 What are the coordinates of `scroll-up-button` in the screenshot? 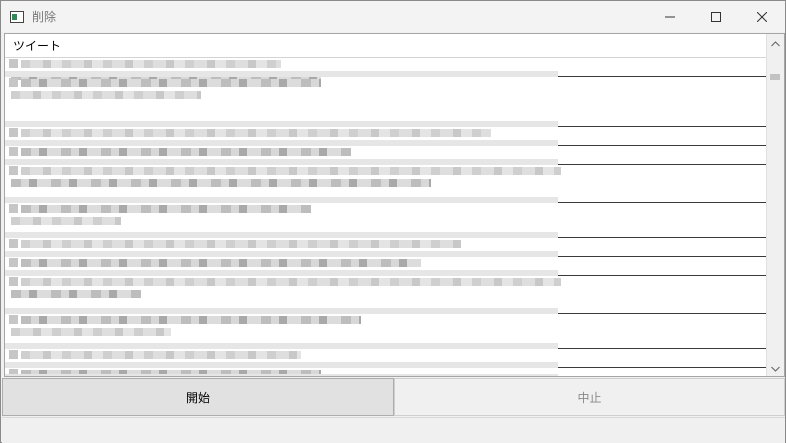 It's located at (775, 42).